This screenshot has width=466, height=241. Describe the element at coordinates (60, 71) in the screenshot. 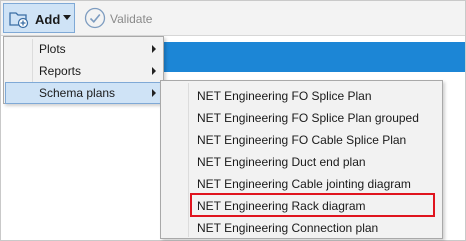

I see `menu-item-label: Reports` at that location.